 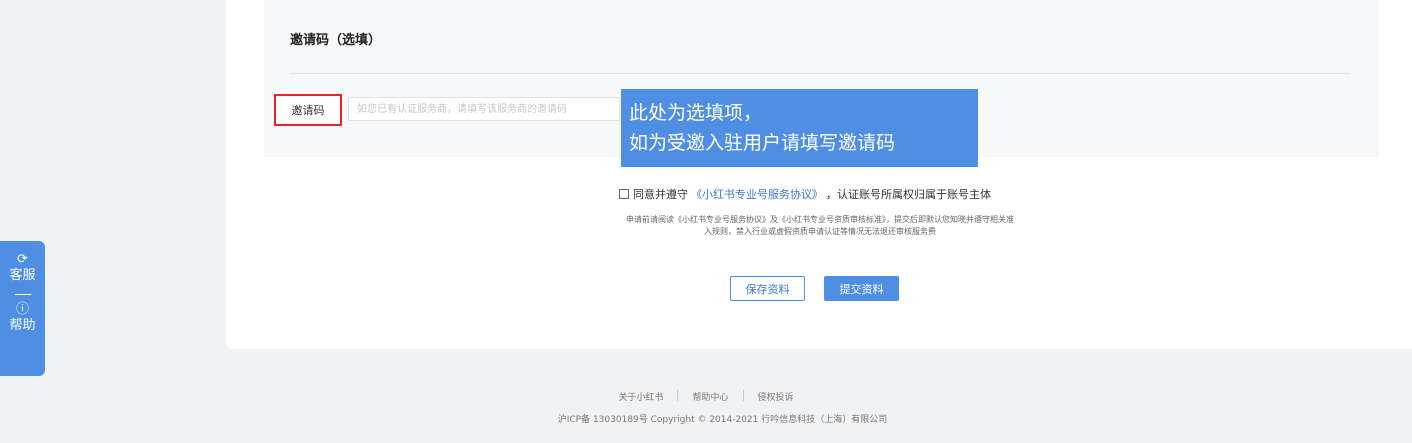 I want to click on section-title: 邀请码（选填）, so click(x=336, y=40).